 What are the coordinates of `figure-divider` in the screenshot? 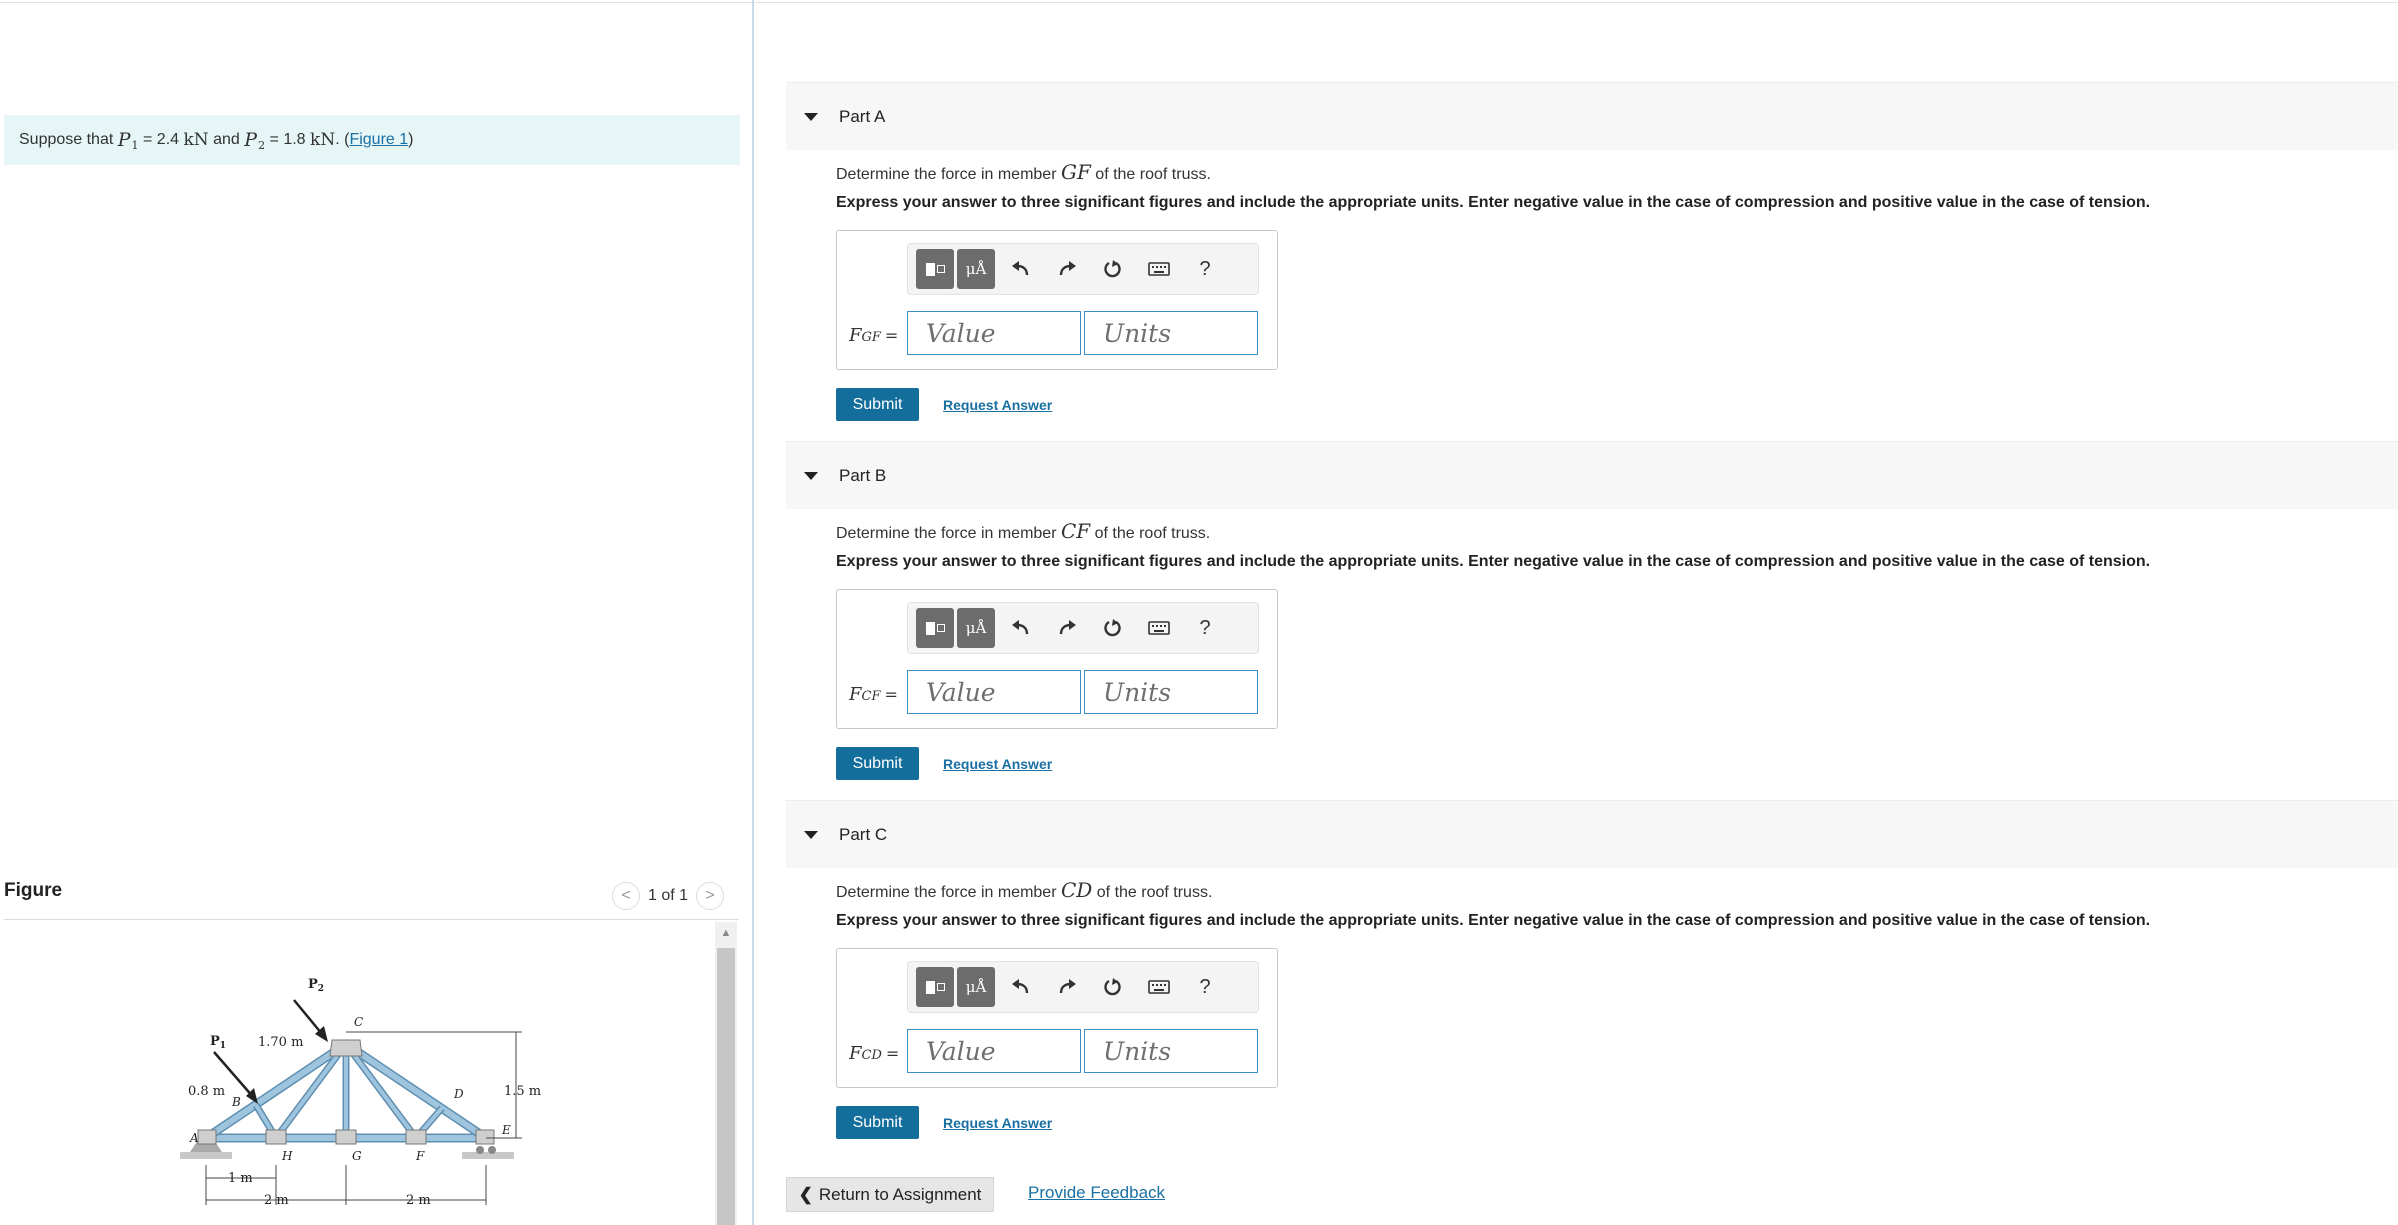 It's located at (371, 919).